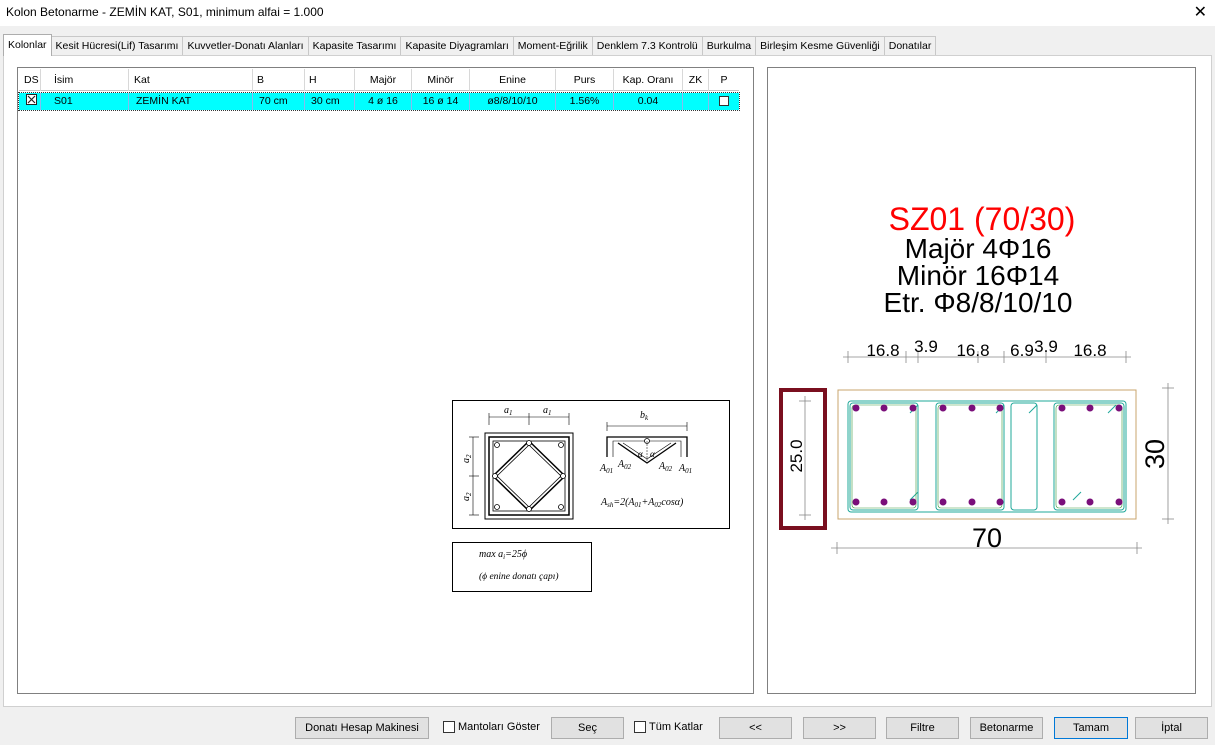 The height and width of the screenshot is (745, 1215). I want to click on header-zk: ZK, so click(696, 80).